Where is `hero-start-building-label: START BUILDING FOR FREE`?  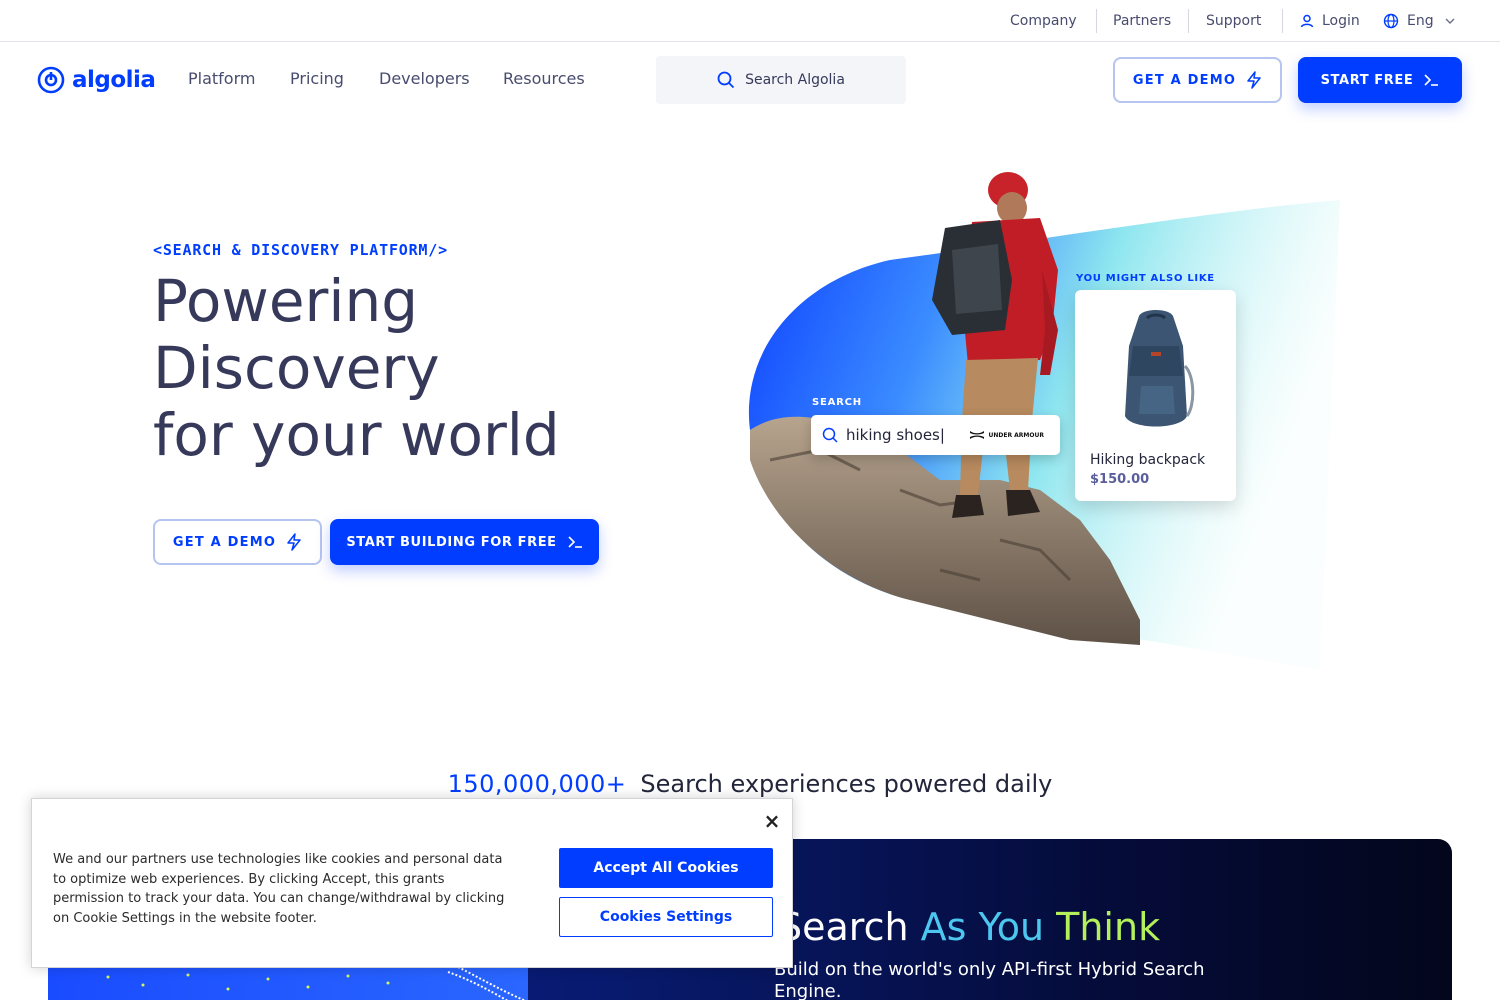
hero-start-building-label: START BUILDING FOR FREE is located at coordinates (451, 542).